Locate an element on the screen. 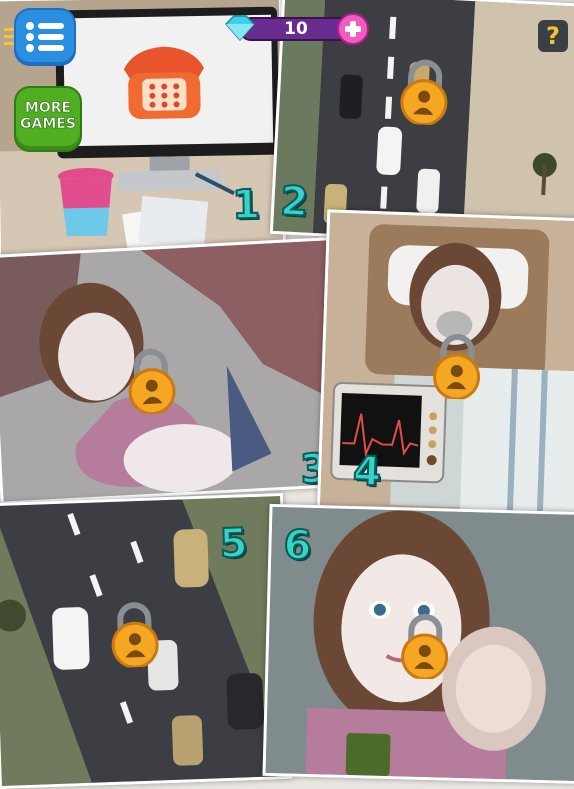 The height and width of the screenshot is (789, 574). level-5-number: 5 is located at coordinates (233, 543).